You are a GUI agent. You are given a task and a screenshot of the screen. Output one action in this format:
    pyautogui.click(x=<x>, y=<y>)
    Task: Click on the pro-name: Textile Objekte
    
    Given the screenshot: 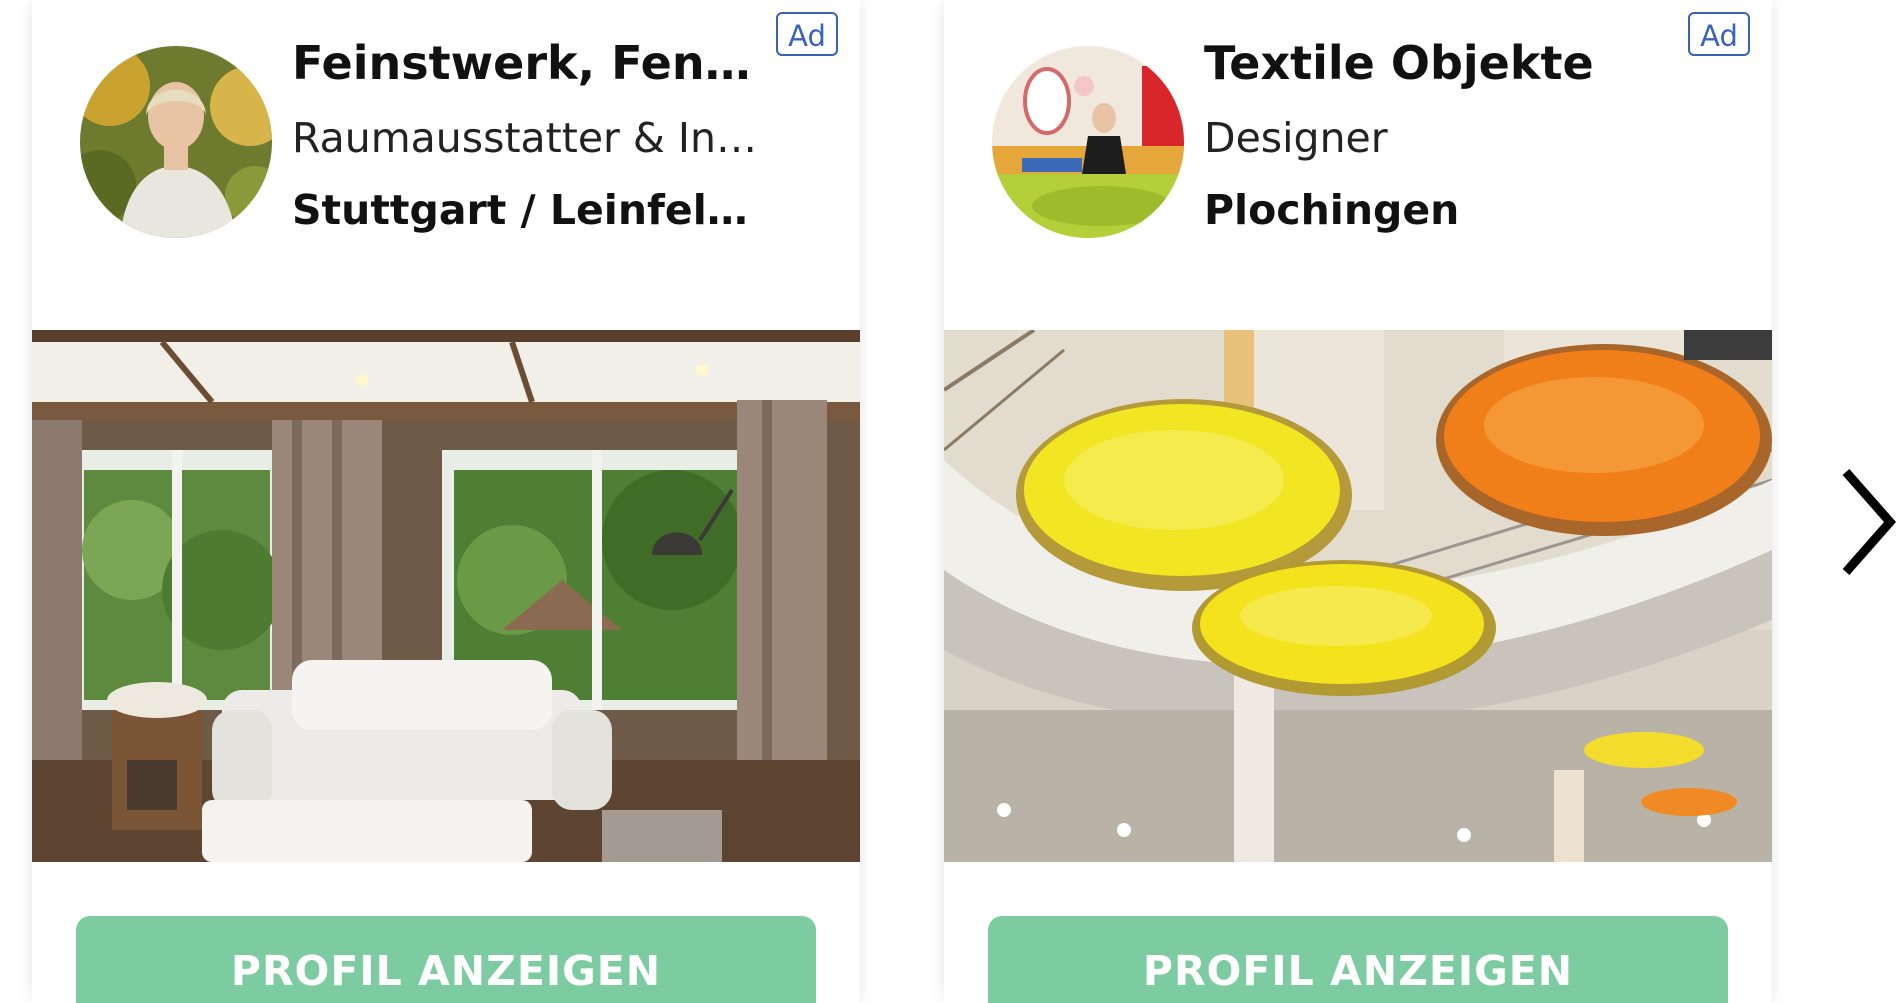 What is the action you would take?
    pyautogui.click(x=1439, y=63)
    